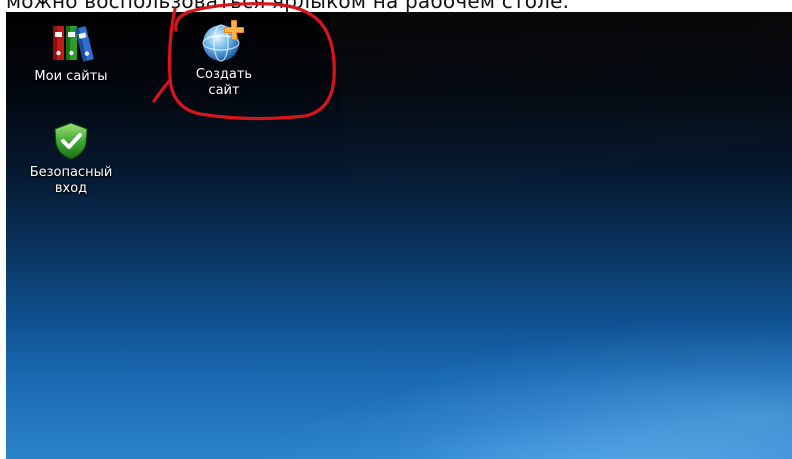 The image size is (792, 459). I want to click on desktop-icon-label: Создать сайт, so click(224, 82).